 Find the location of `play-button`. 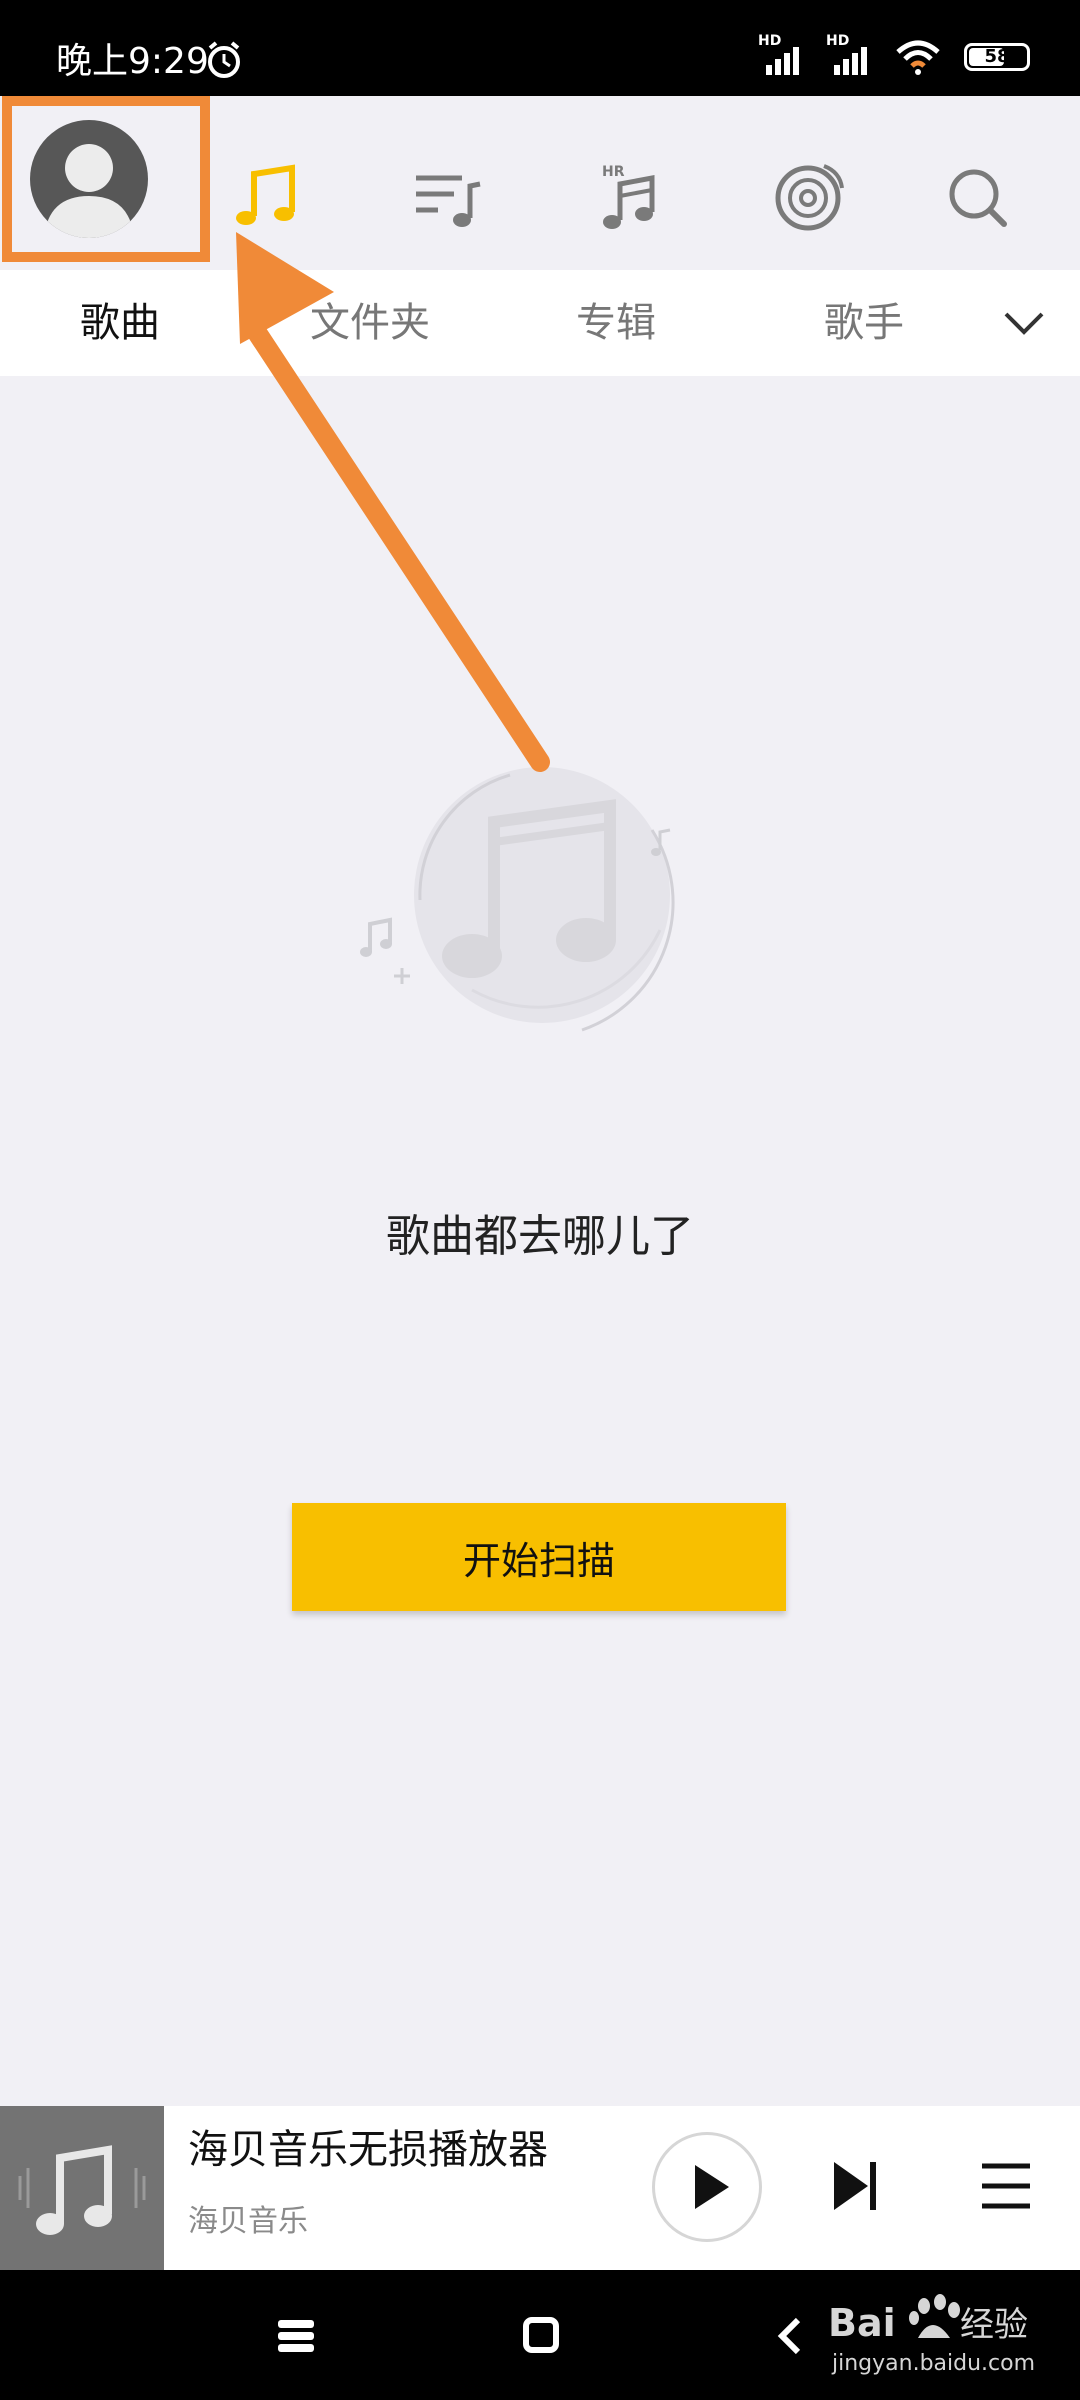

play-button is located at coordinates (707, 2187).